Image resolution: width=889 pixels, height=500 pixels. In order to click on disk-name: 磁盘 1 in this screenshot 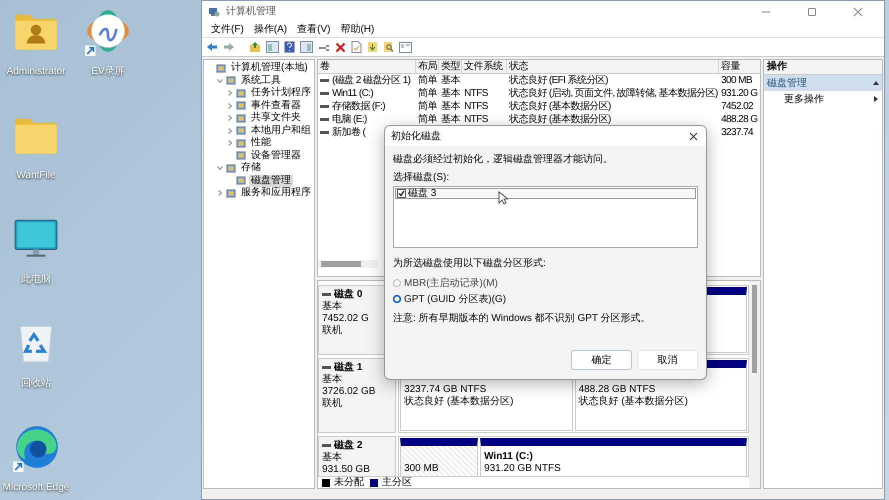, I will do `click(348, 368)`.